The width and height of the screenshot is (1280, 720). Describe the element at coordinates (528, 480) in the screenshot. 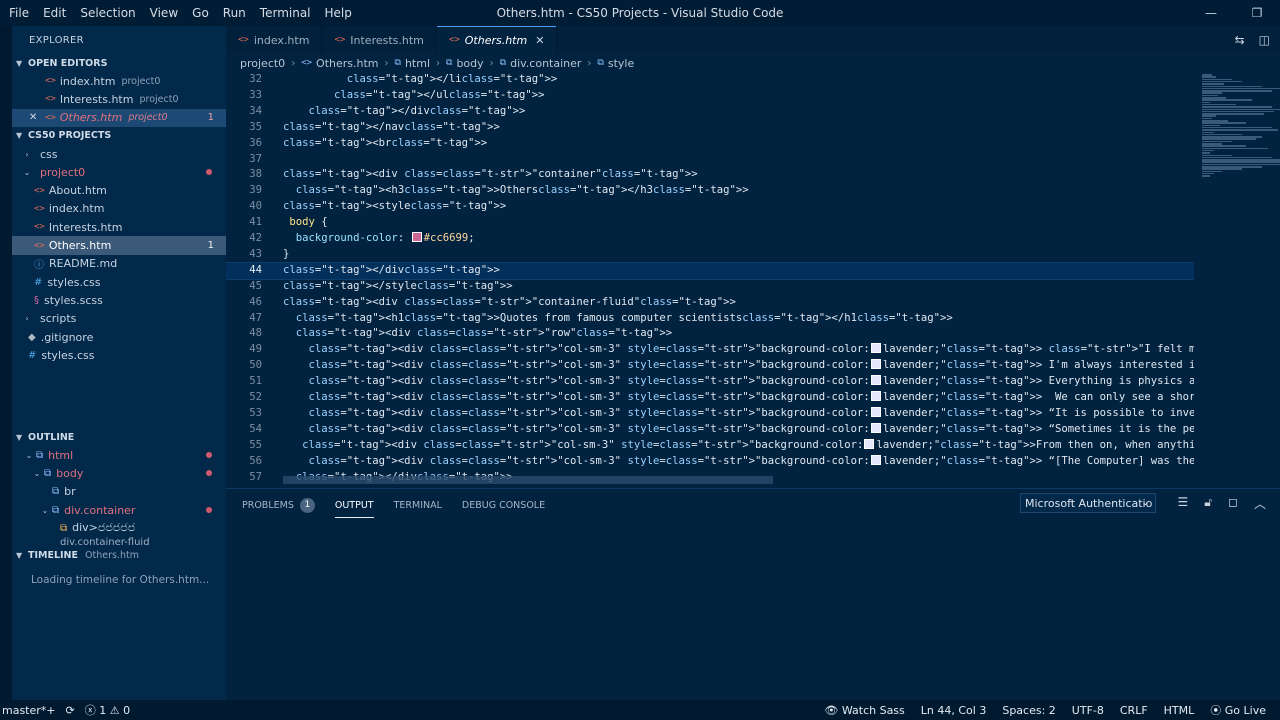

I see `horizontal-scrollbar` at that location.